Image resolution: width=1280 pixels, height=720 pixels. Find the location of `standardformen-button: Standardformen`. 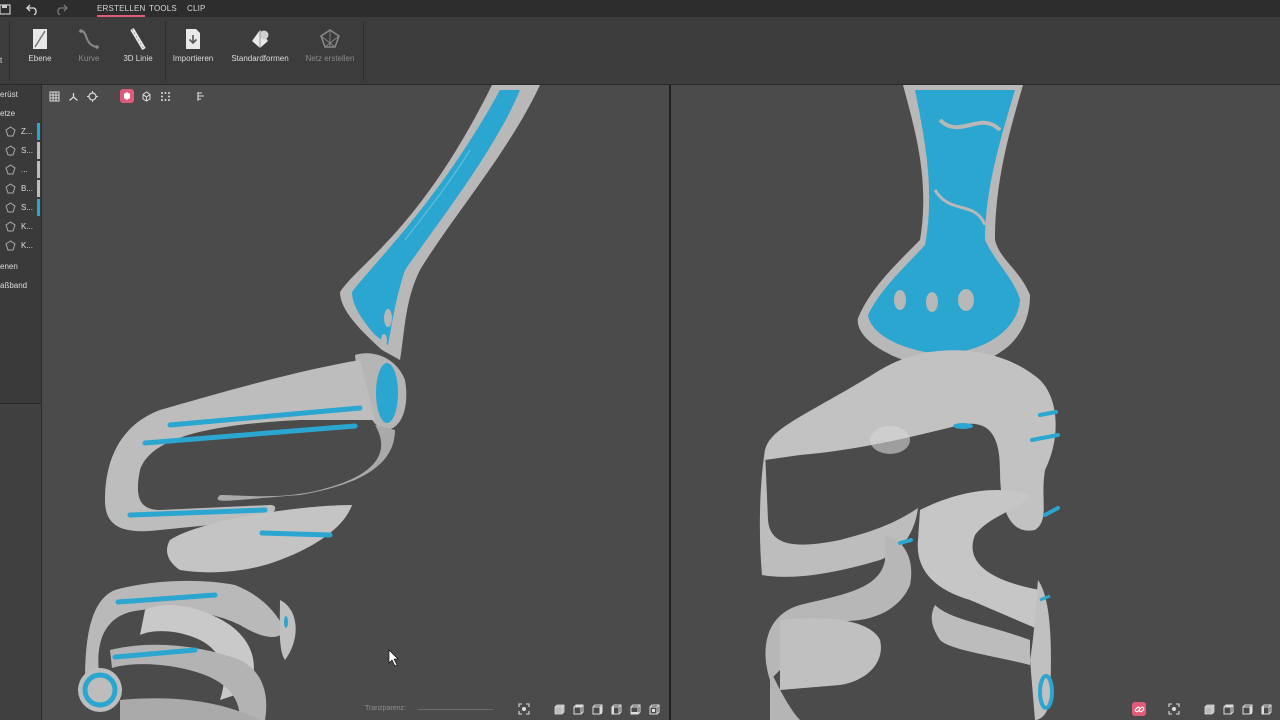

standardformen-button: Standardformen is located at coordinates (260, 53).